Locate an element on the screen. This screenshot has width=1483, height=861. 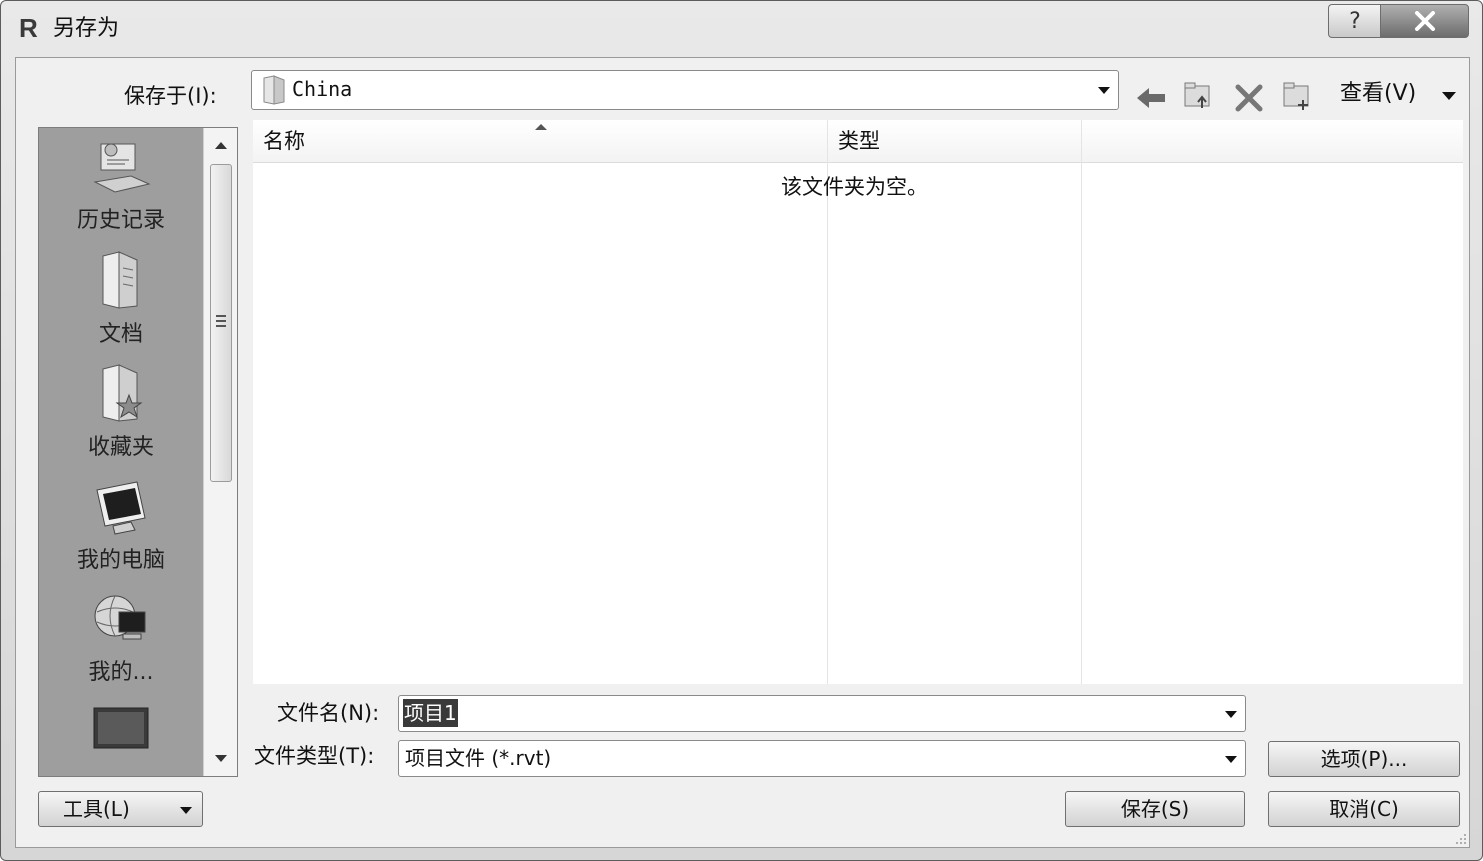
up-folder-button is located at coordinates (1198, 96).